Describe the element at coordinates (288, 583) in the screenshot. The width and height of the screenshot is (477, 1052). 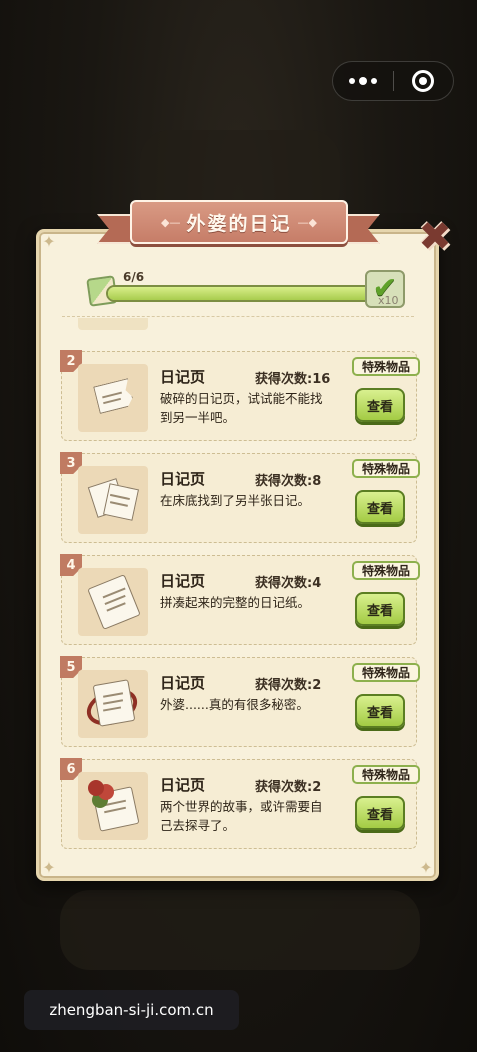
I see `item-count: 获得次数:4` at that location.